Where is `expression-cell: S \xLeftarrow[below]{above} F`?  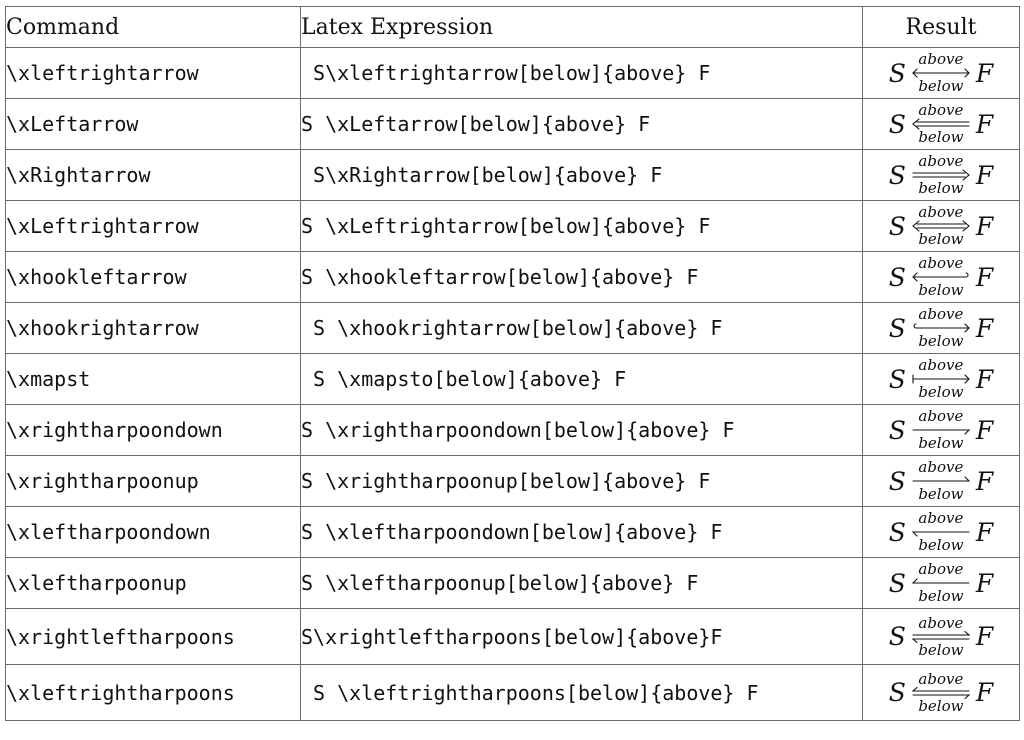
expression-cell: S \xLeftarrow[below]{above} F is located at coordinates (581, 124).